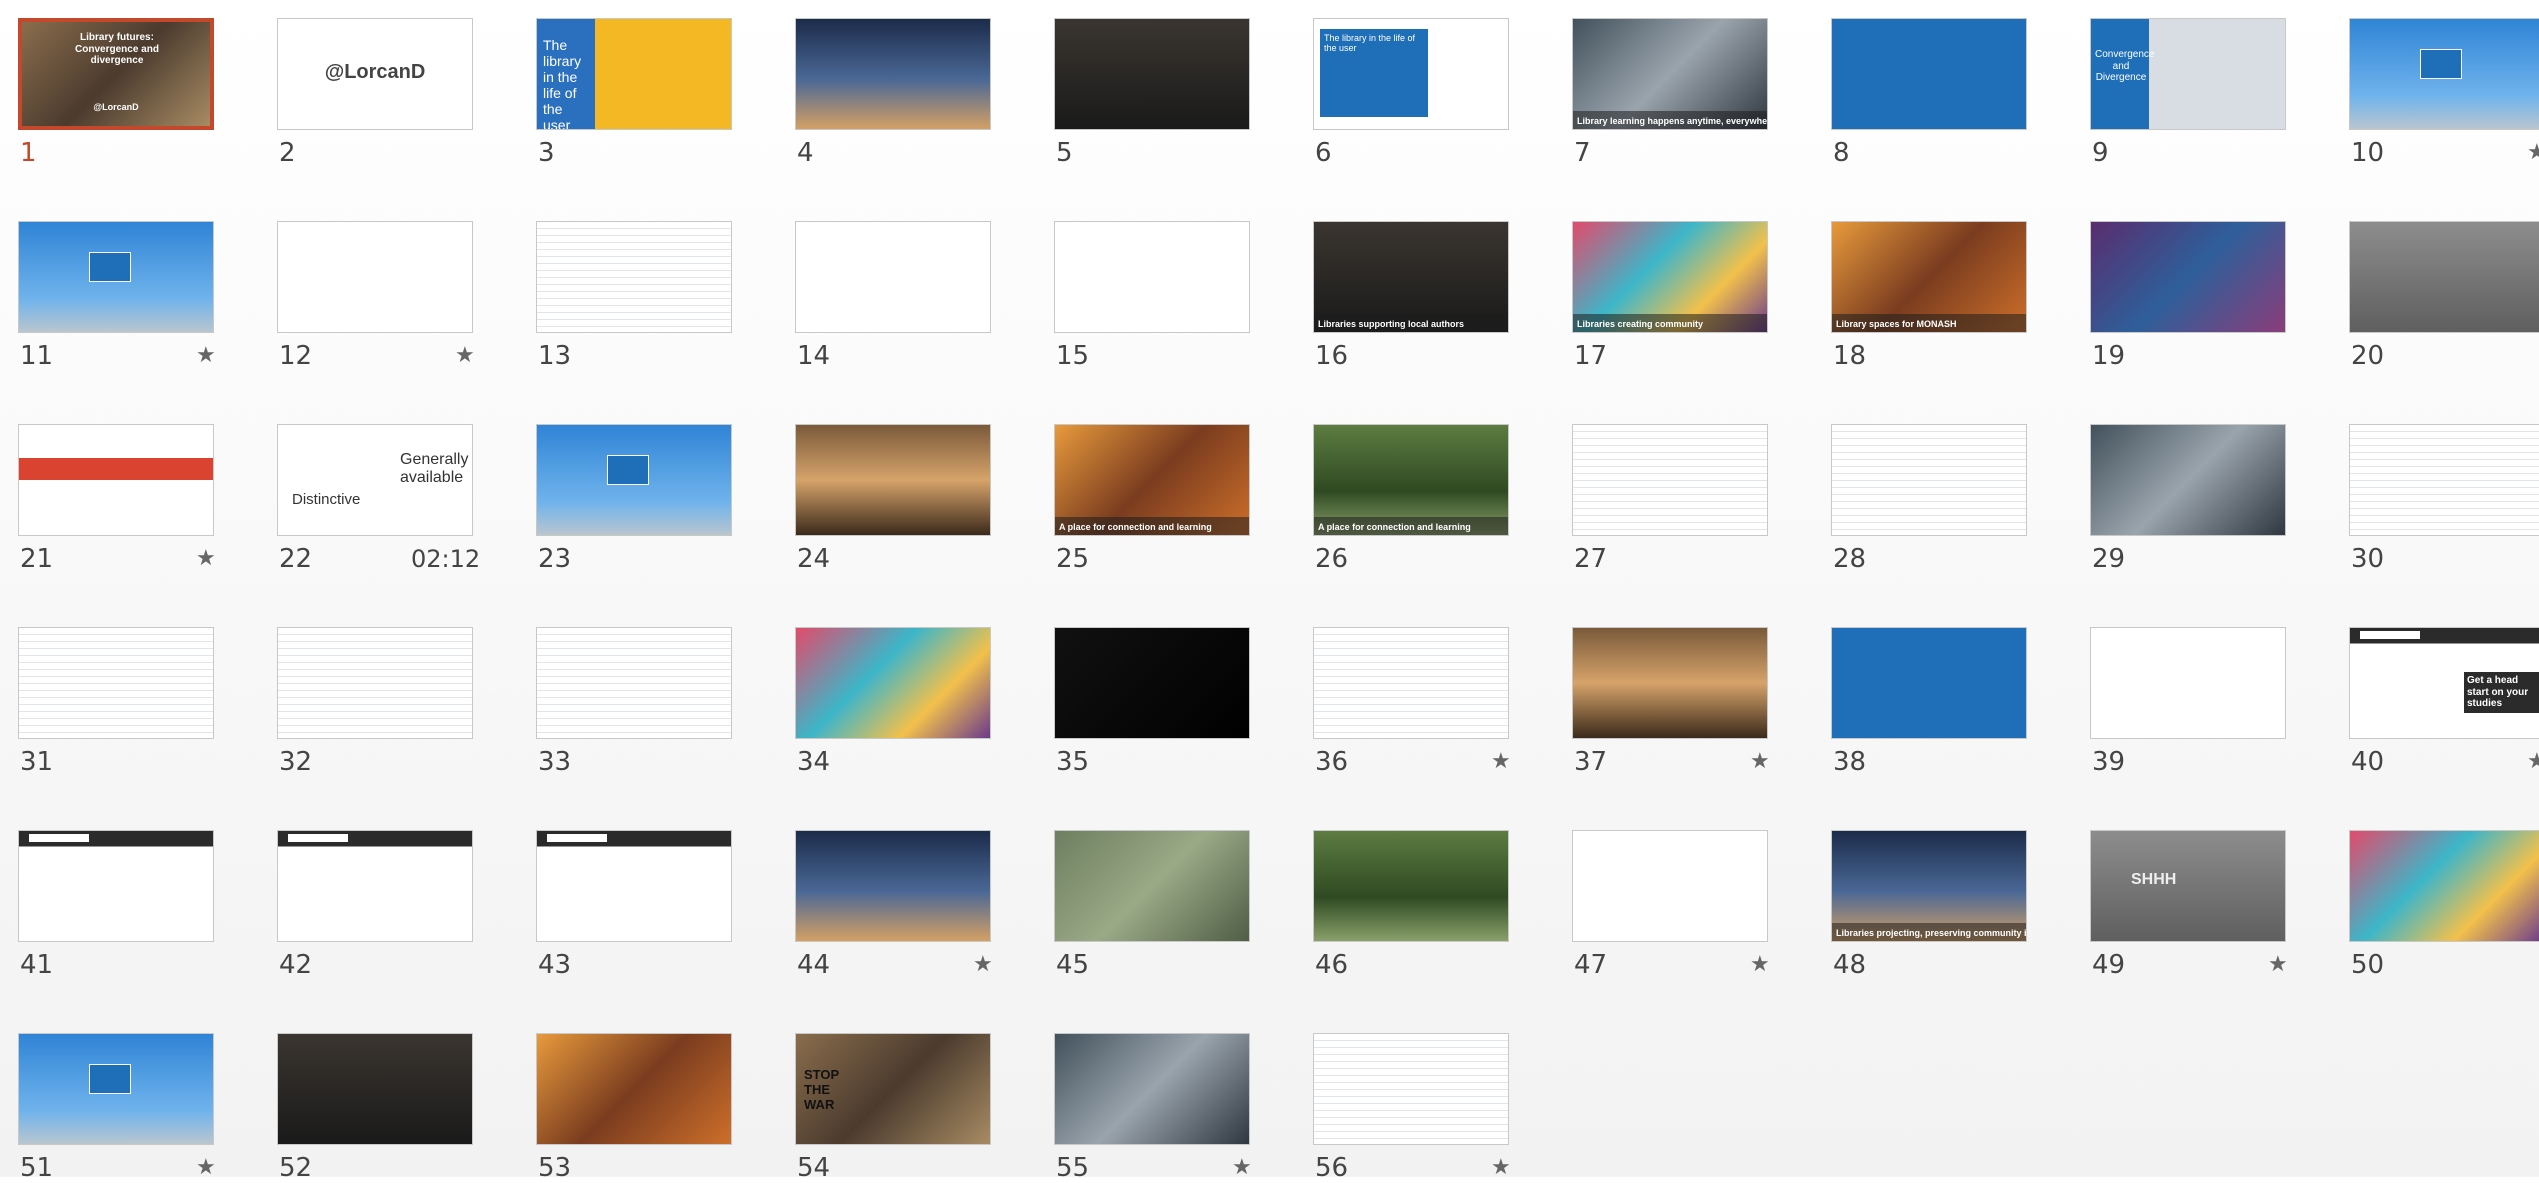 Image resolution: width=2539 pixels, height=1183 pixels. I want to click on slide-thumbnail-10: 10 ★, so click(2444, 93).